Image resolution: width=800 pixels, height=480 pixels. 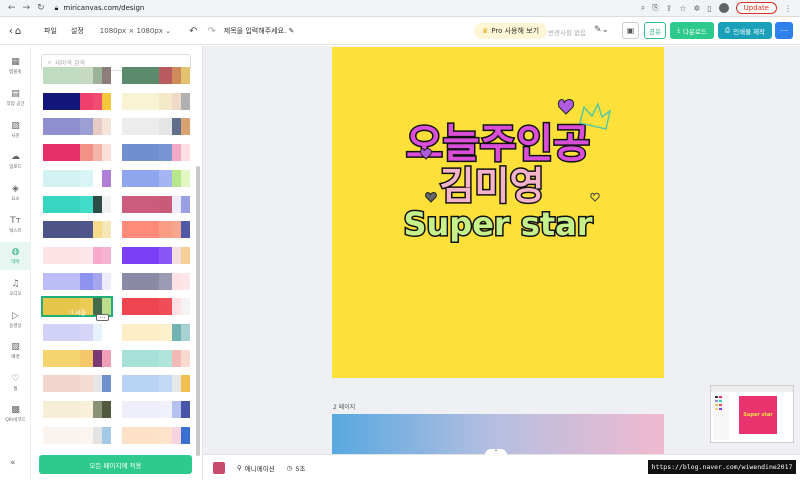 What do you see at coordinates (655, 8) in the screenshot?
I see `translate-icon: ⎘` at bounding box center [655, 8].